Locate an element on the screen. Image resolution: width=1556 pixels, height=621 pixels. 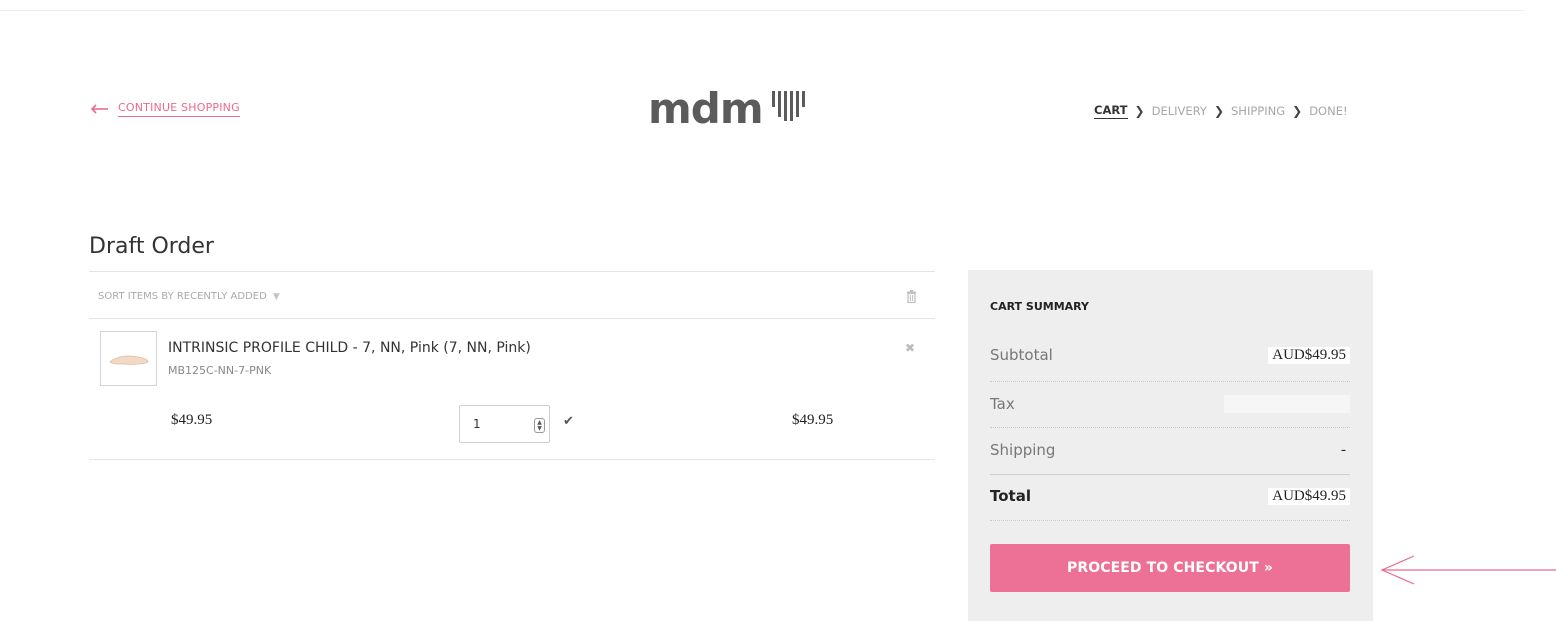
proceed-to-checkout-button: PROCEED TO CHECKOUT » is located at coordinates (1170, 568).